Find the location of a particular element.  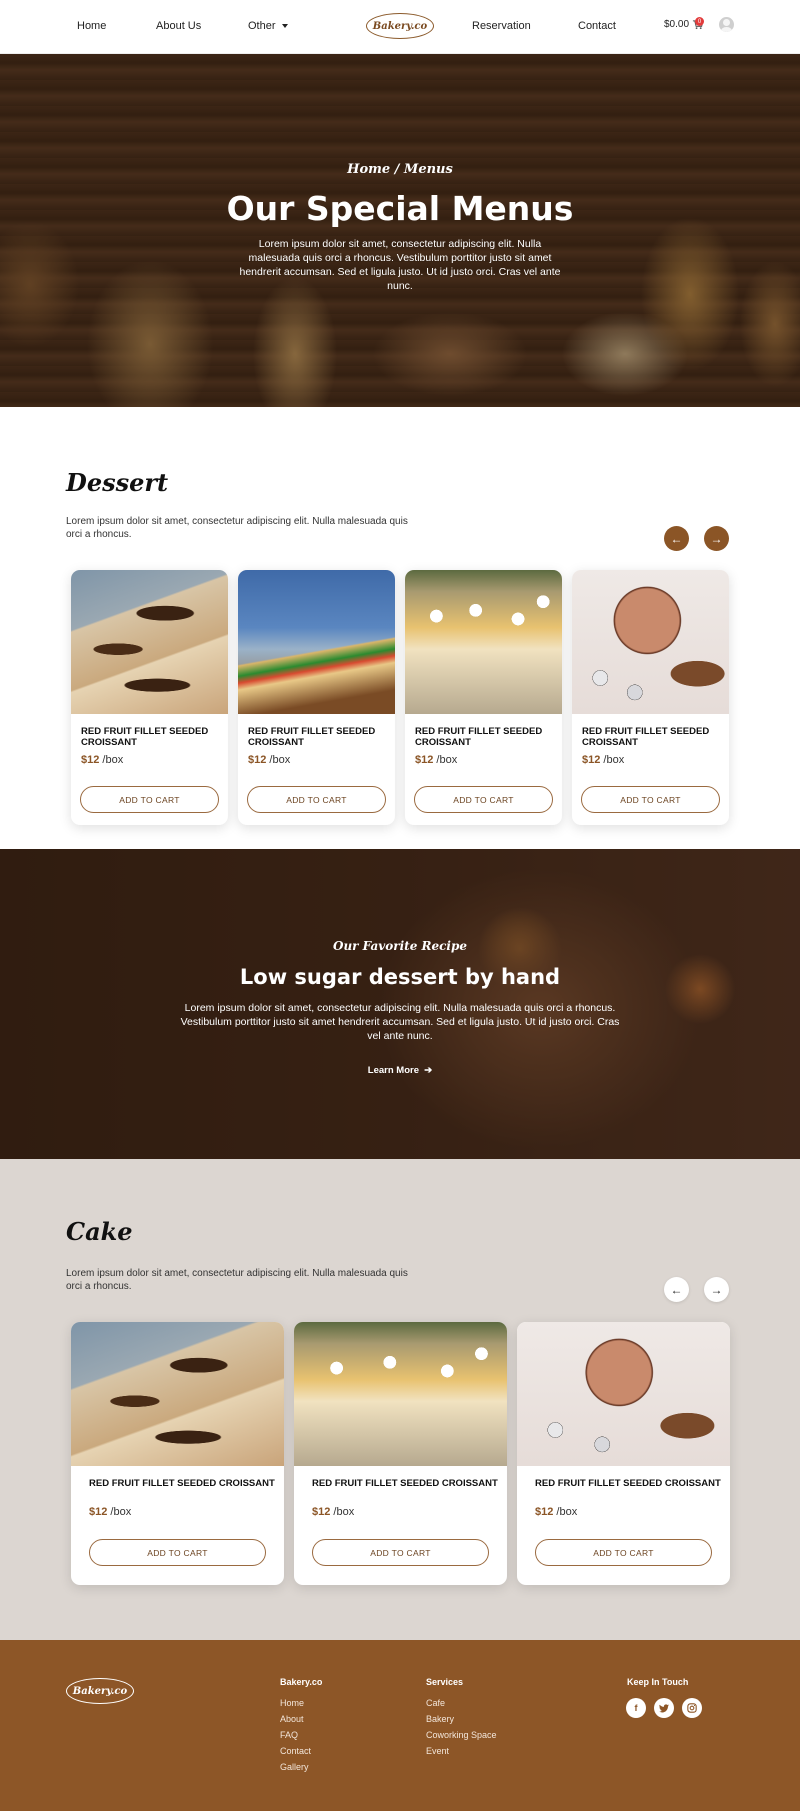

learn-more-link: Learn More ➔ is located at coordinates (400, 1070).